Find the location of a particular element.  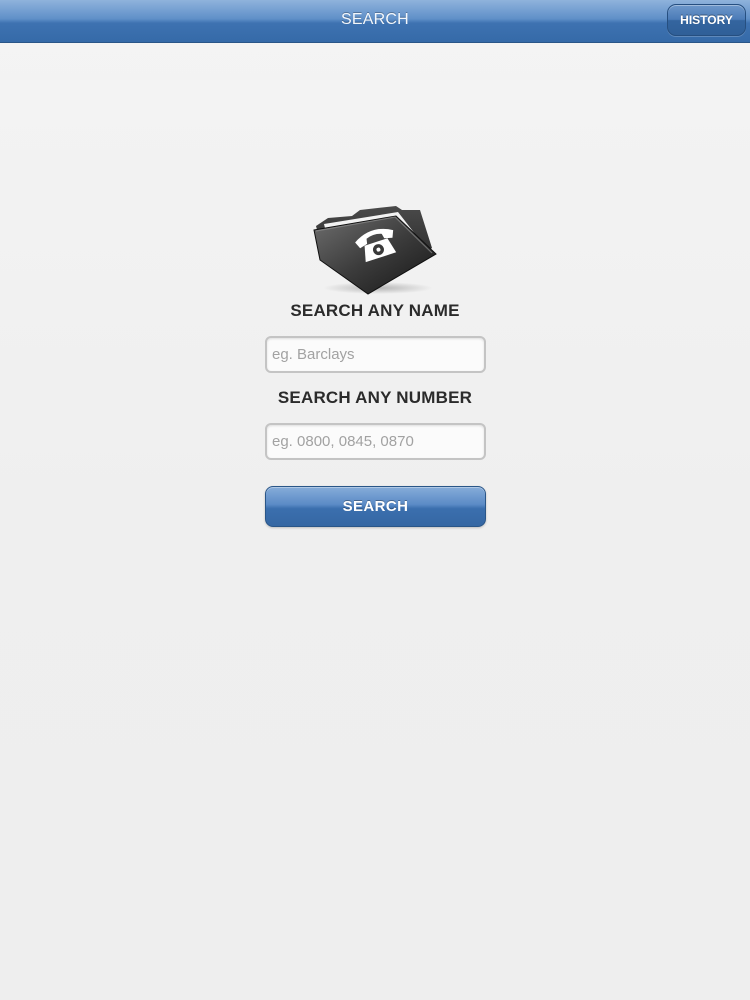

top-navigation-bar: SEARCH HISTORY is located at coordinates (375, 21).